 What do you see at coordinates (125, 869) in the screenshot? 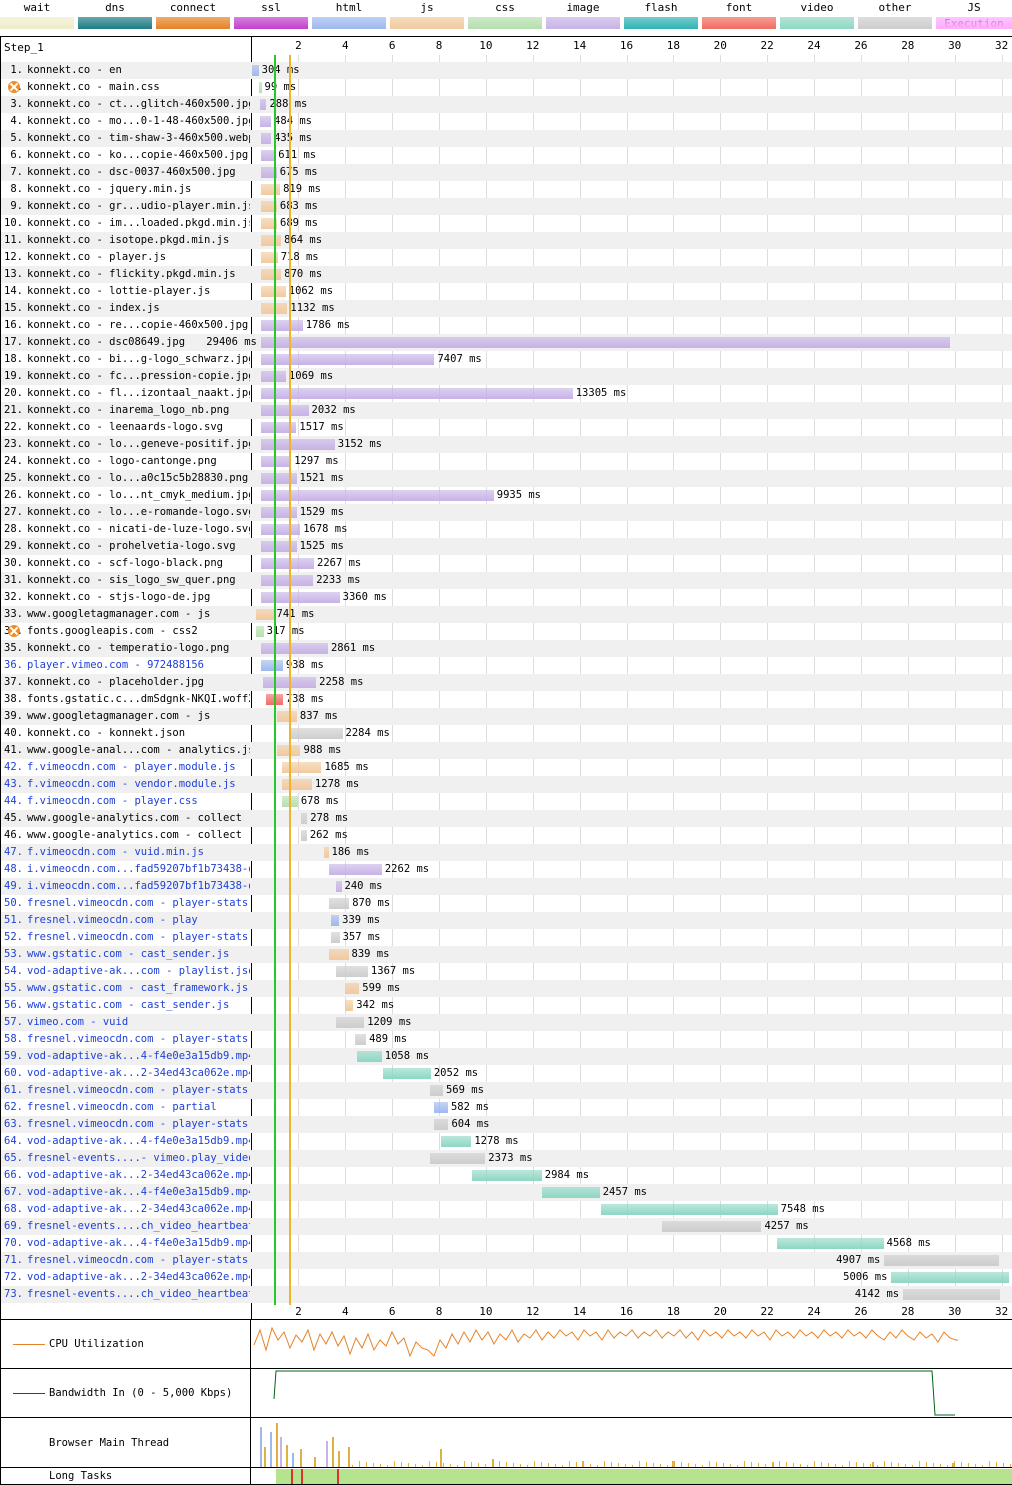
I see `request-label: 48. i.vimeocdn.com...fad59207bf1b73438-d` at bounding box center [125, 869].